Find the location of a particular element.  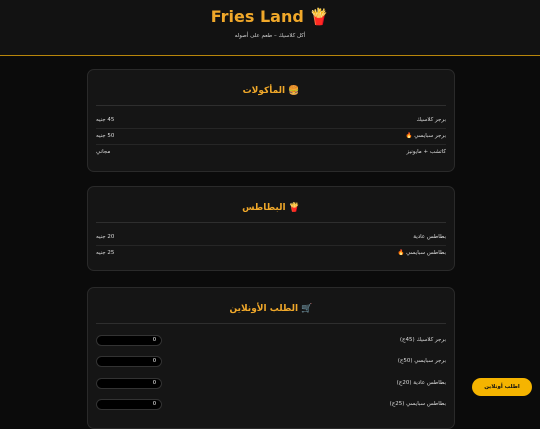

menu-item-name: كاتشب + مايونيز is located at coordinates (426, 152).